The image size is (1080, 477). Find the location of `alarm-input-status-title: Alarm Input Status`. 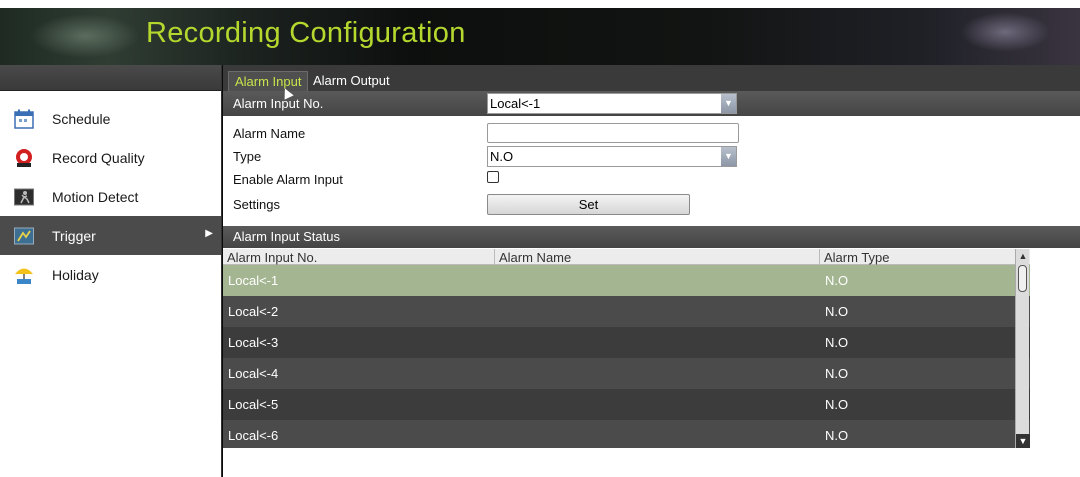

alarm-input-status-title: Alarm Input Status is located at coordinates (286, 236).